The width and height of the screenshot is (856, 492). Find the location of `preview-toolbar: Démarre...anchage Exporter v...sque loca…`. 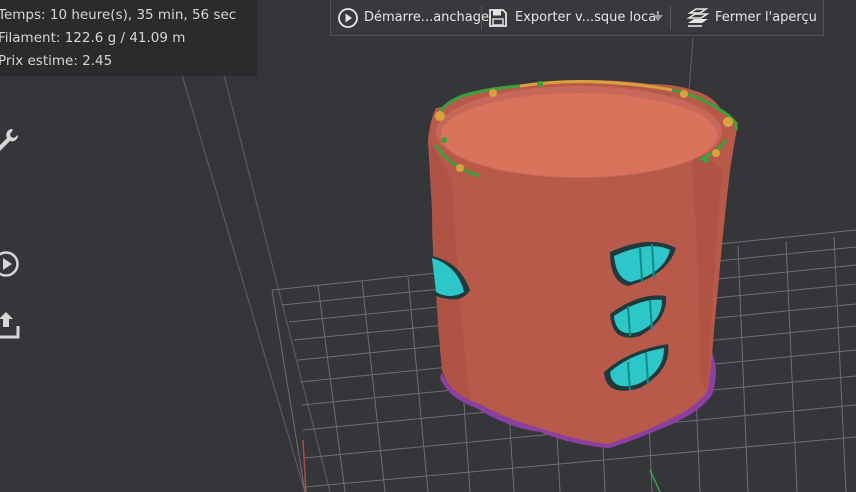

preview-toolbar: Démarre...anchage Exporter v...sque loca… is located at coordinates (577, 18).